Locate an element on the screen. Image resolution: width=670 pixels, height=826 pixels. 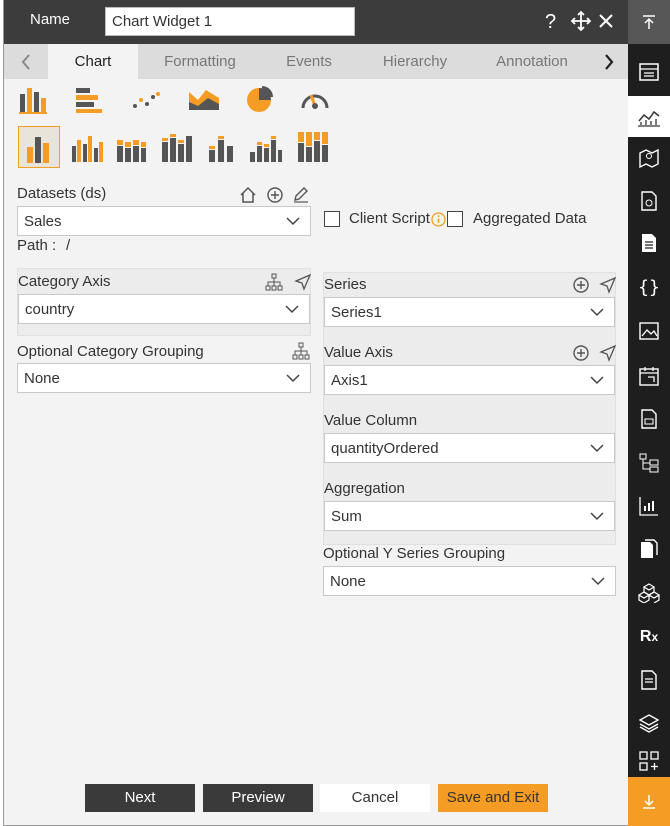
bar-chart-icon is located at coordinates (89, 102).